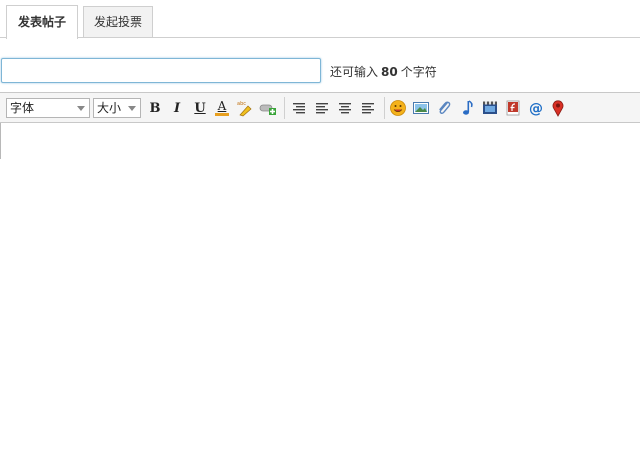  I want to click on align-justify-icon, so click(322, 108).